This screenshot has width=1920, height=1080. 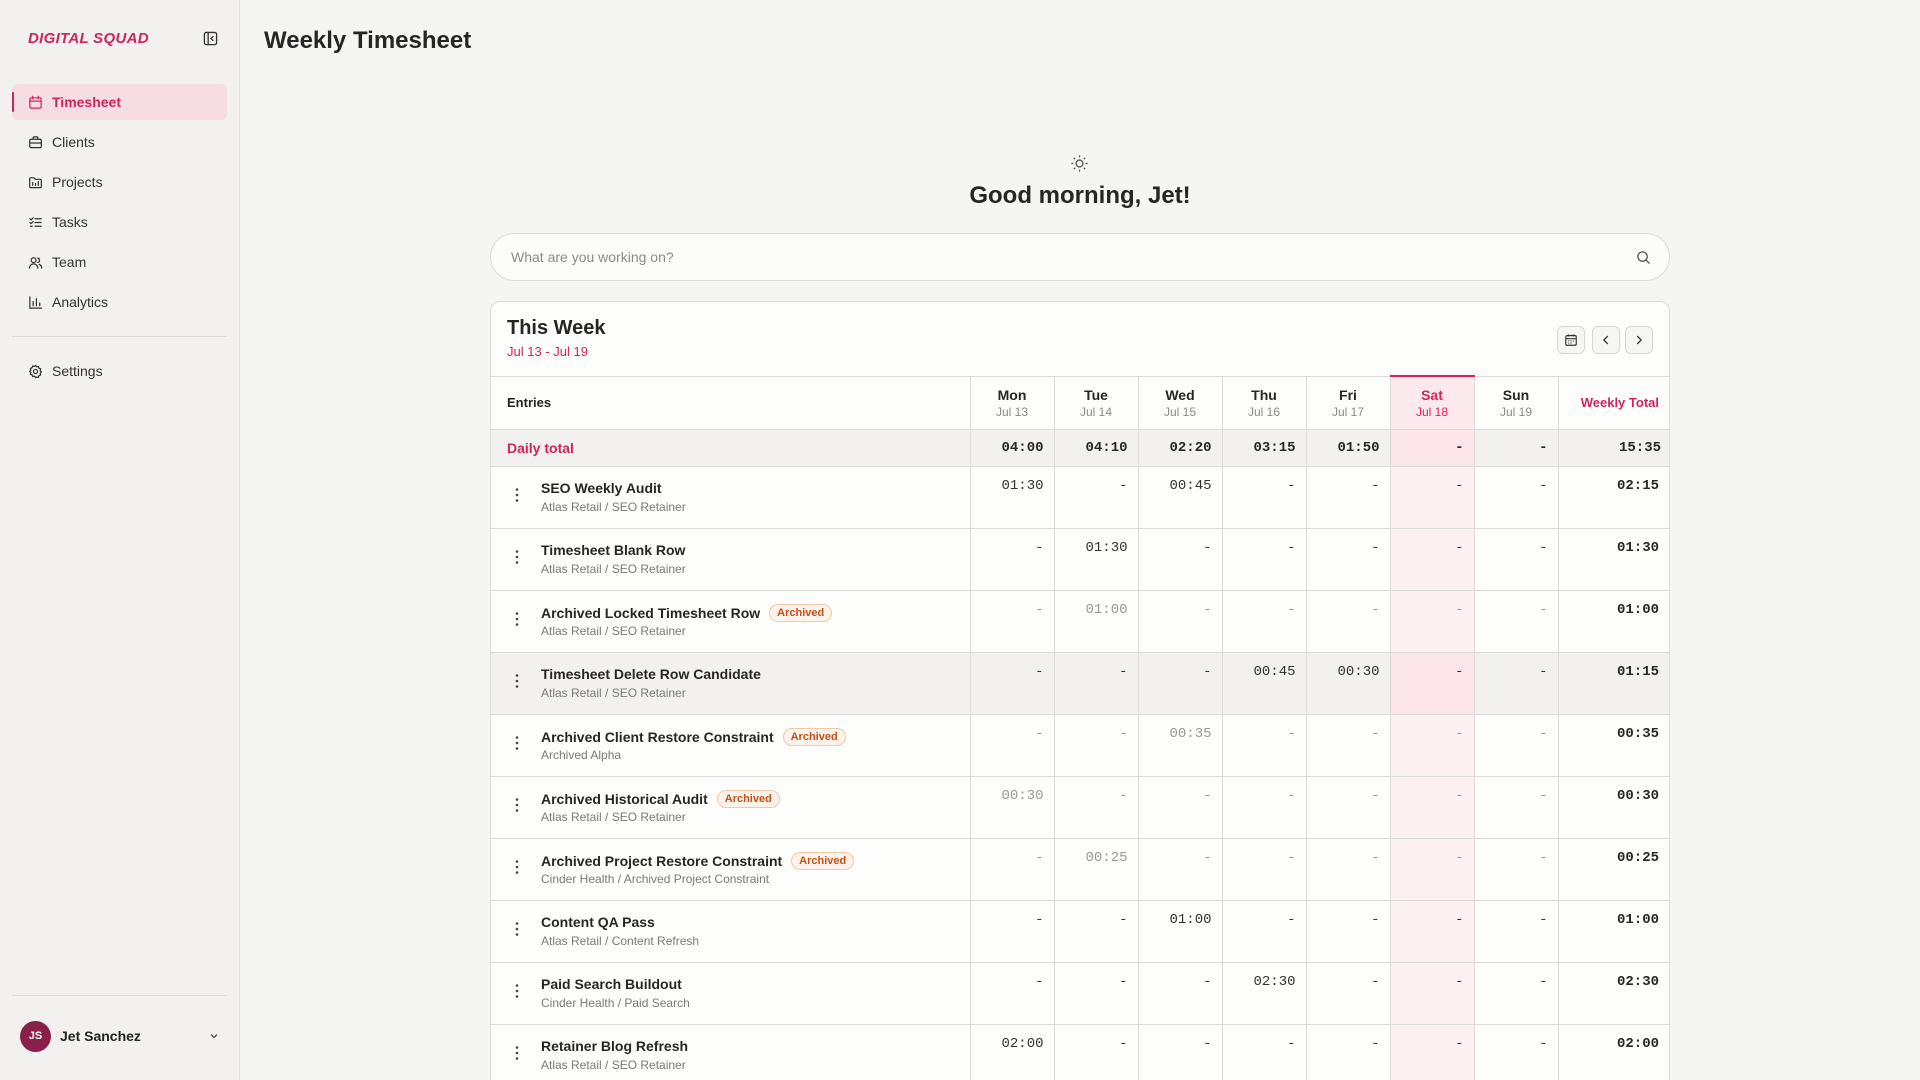 What do you see at coordinates (119, 222) in the screenshot?
I see `sidebar-item-tasks: Tasks` at bounding box center [119, 222].